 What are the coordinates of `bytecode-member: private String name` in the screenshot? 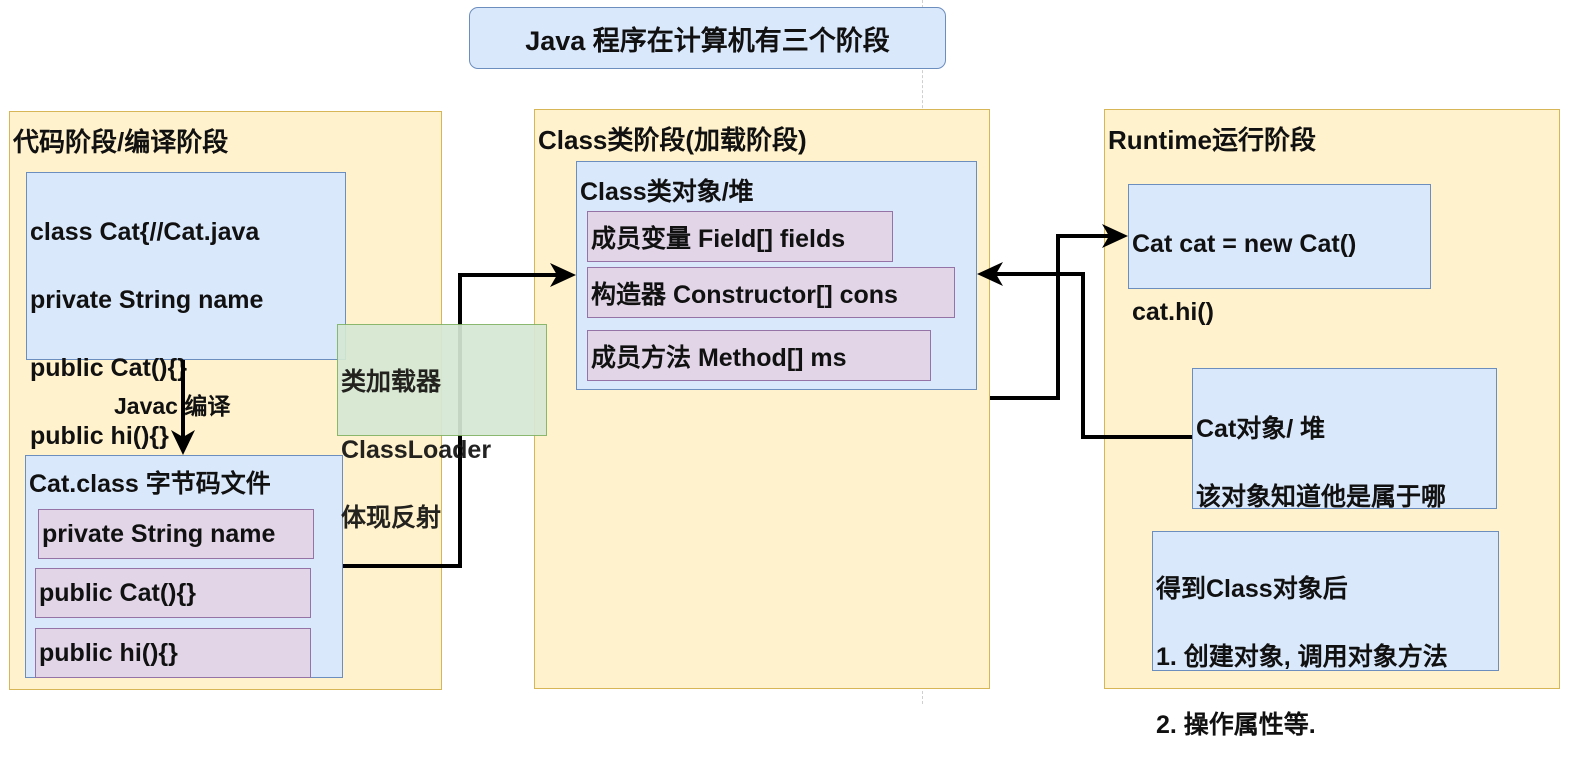 It's located at (176, 534).